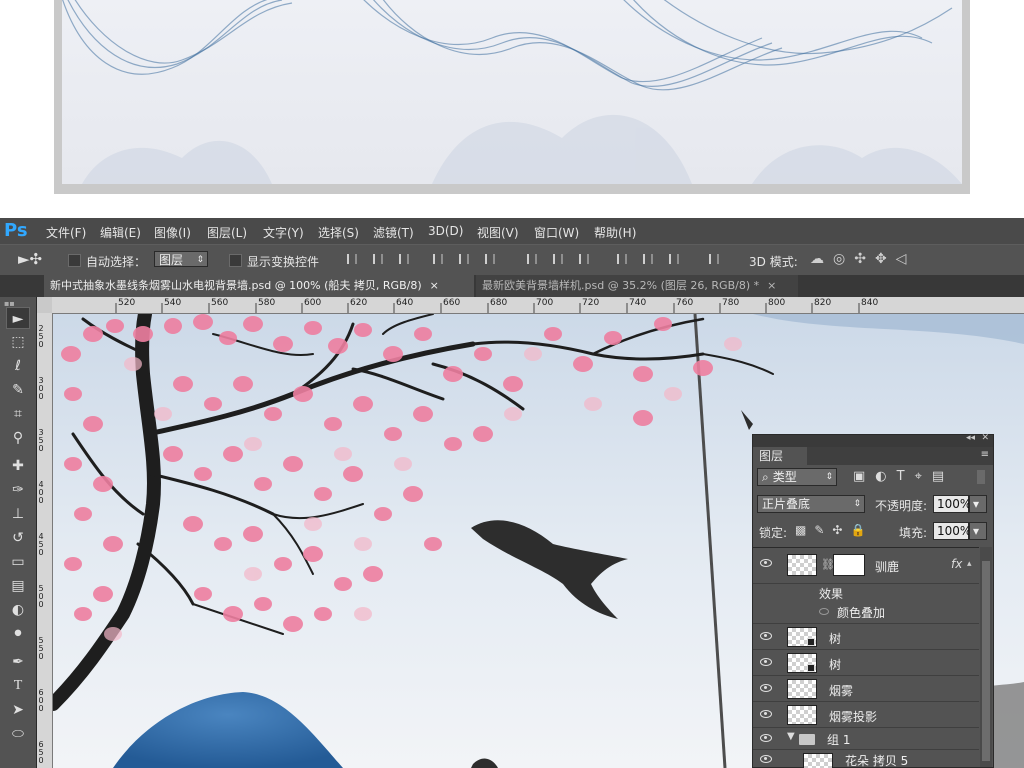 The image size is (1024, 768). Describe the element at coordinates (969, 564) in the screenshot. I see `chevron-up-icon: ▴` at that location.